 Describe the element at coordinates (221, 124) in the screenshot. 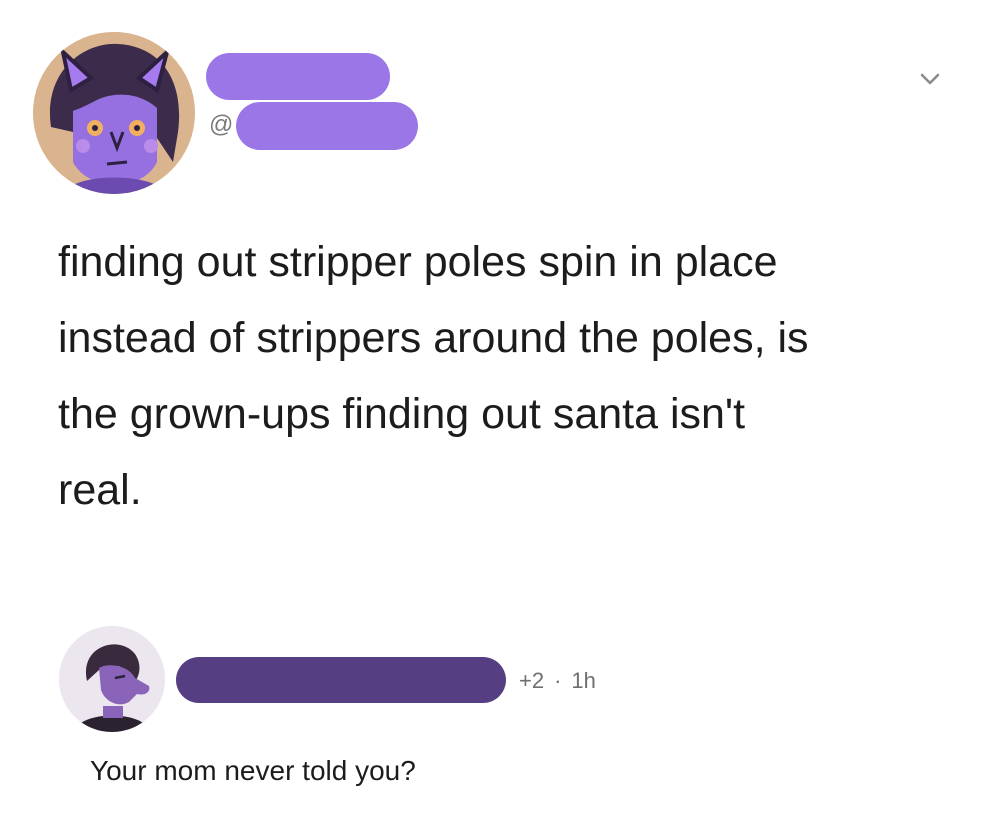

I see `author-handle-at-symbol: @` at that location.